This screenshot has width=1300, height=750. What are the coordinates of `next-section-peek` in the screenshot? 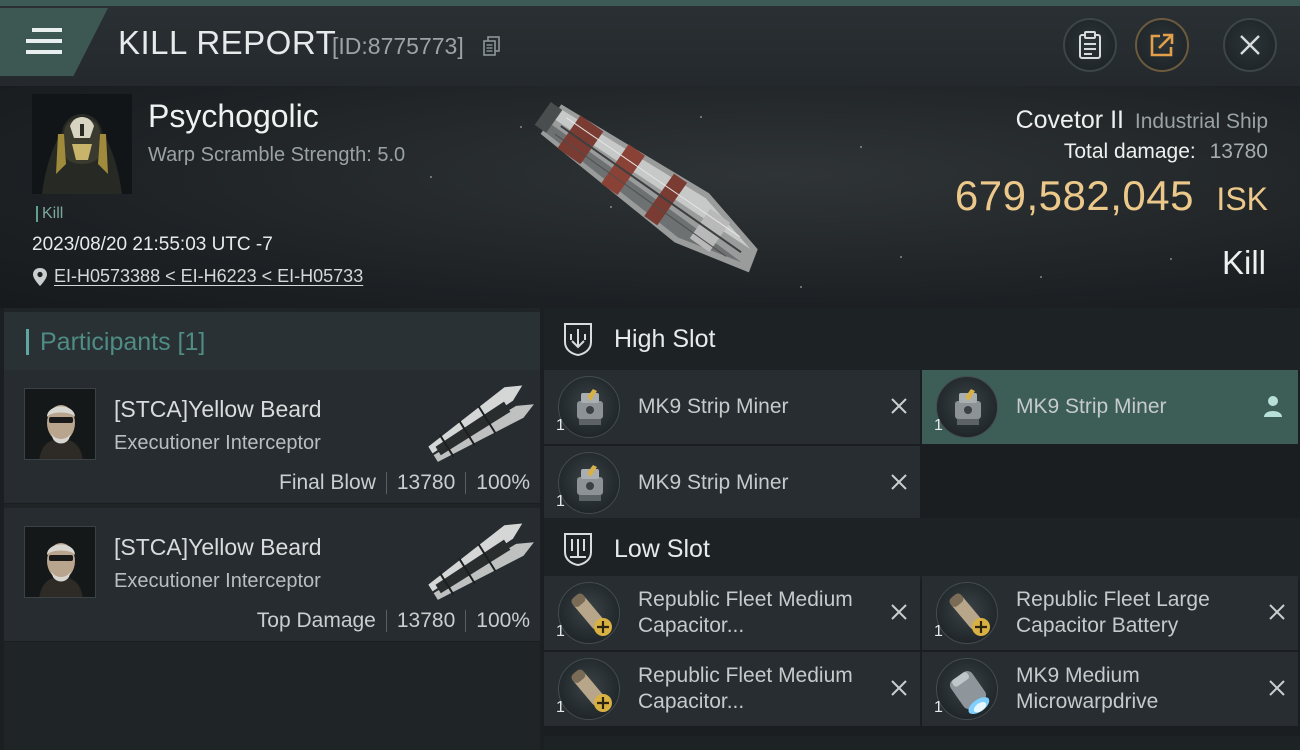 It's located at (922, 743).